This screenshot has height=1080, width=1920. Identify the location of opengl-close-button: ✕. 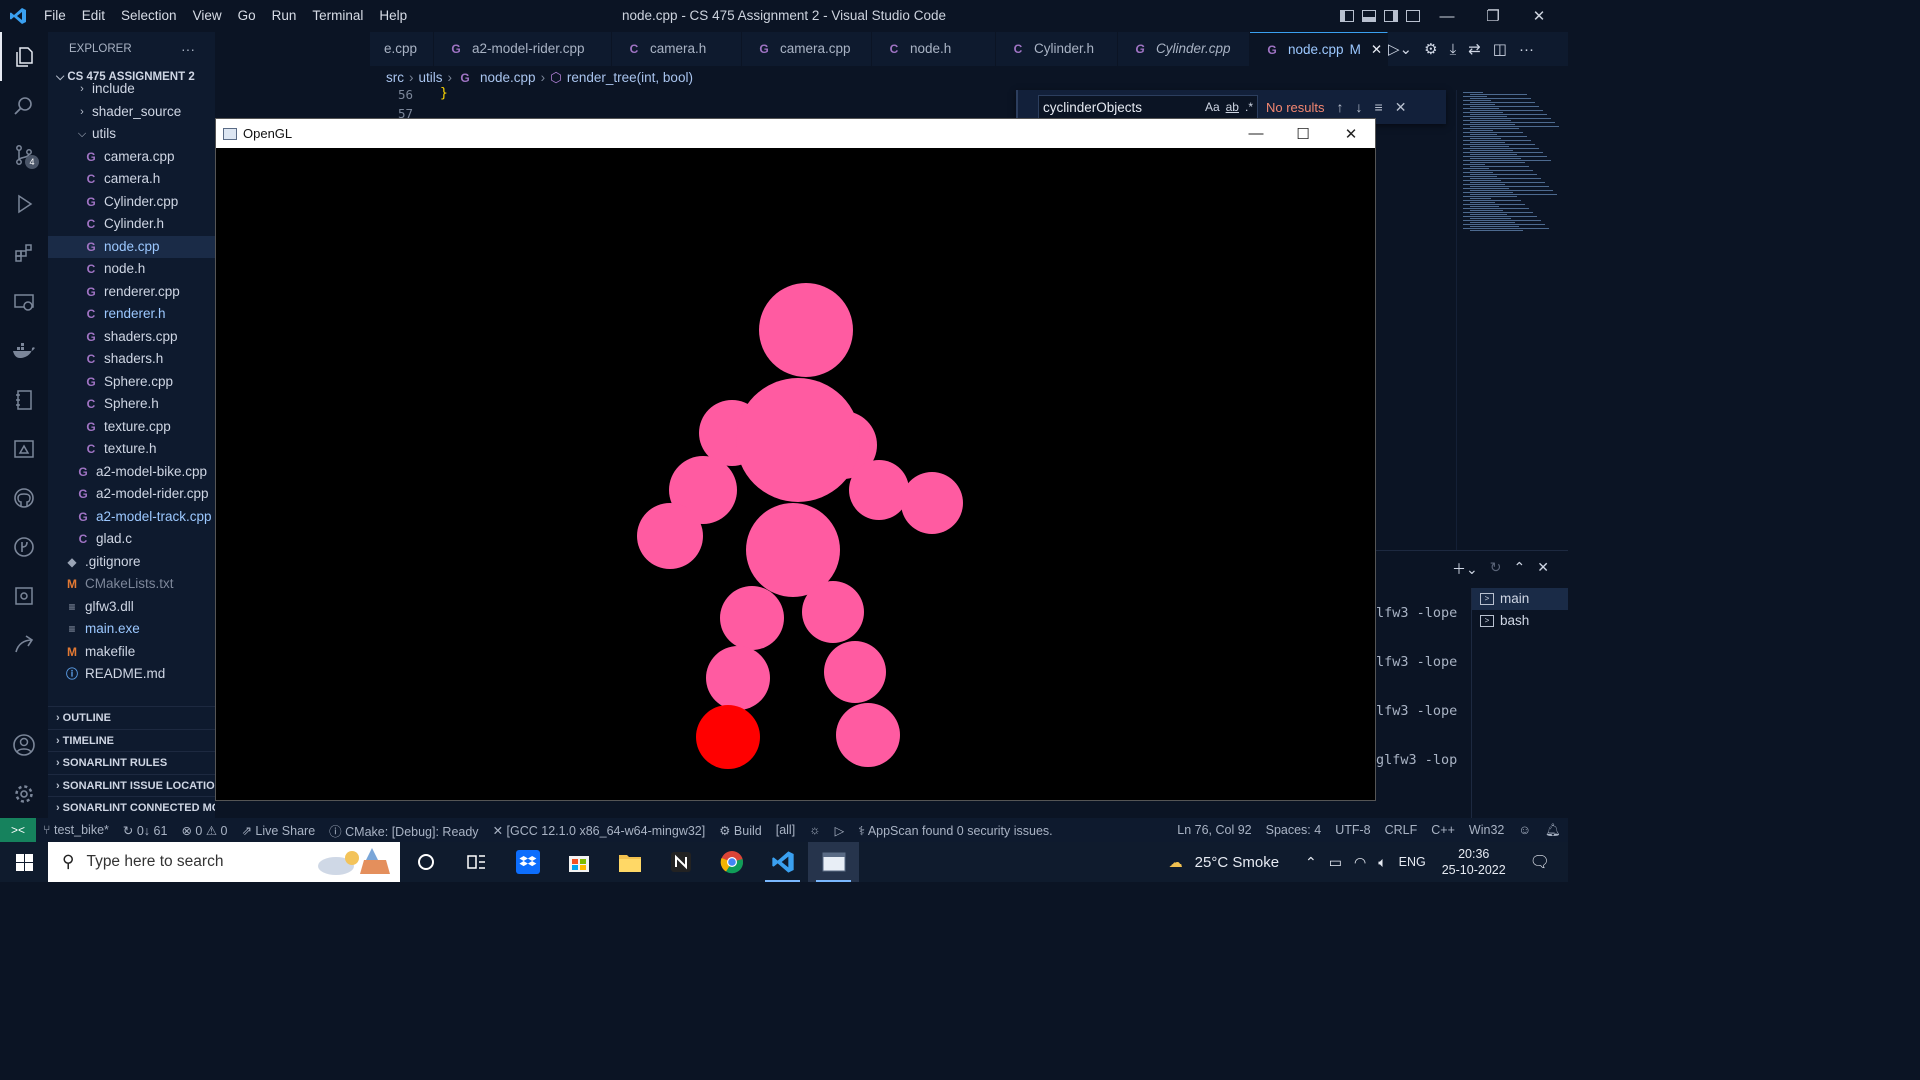
(1351, 133).